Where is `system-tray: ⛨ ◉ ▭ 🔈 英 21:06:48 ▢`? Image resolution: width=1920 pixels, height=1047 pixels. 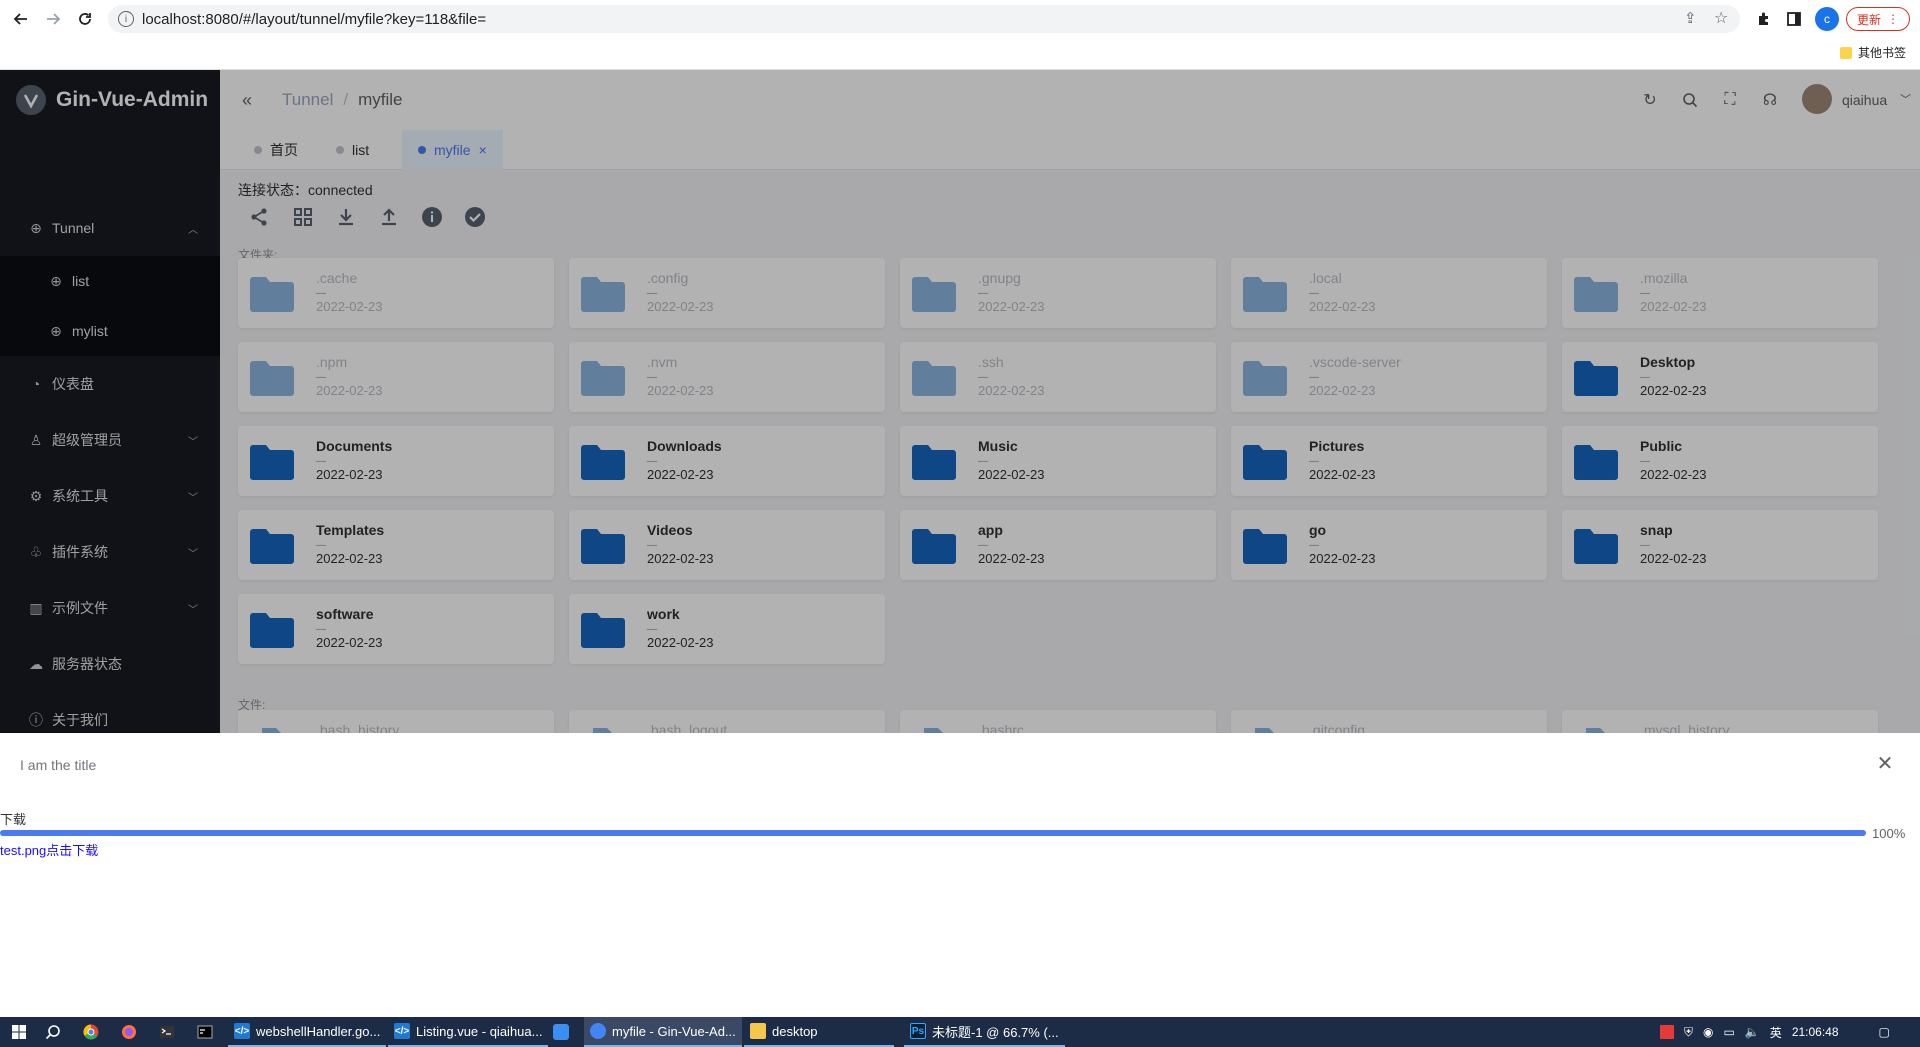 system-tray: ⛨ ◉ ▭ 🔈 英 21:06:48 ▢ is located at coordinates (1775, 1032).